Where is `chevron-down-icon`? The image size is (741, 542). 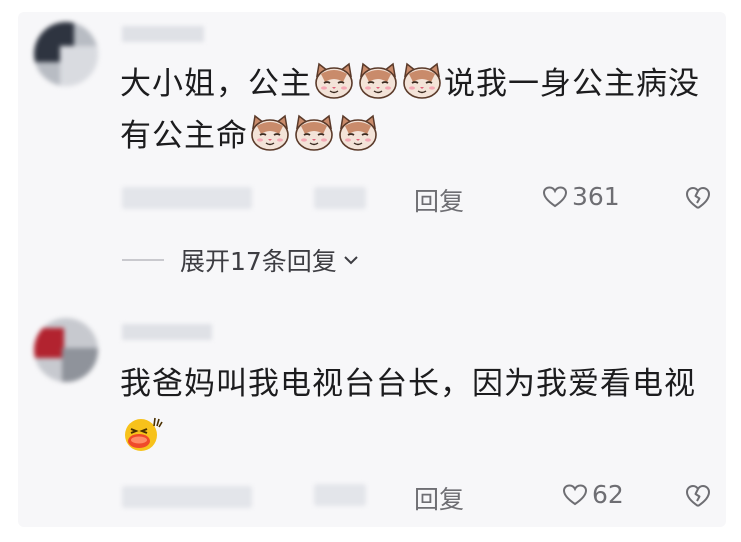 chevron-down-icon is located at coordinates (351, 260).